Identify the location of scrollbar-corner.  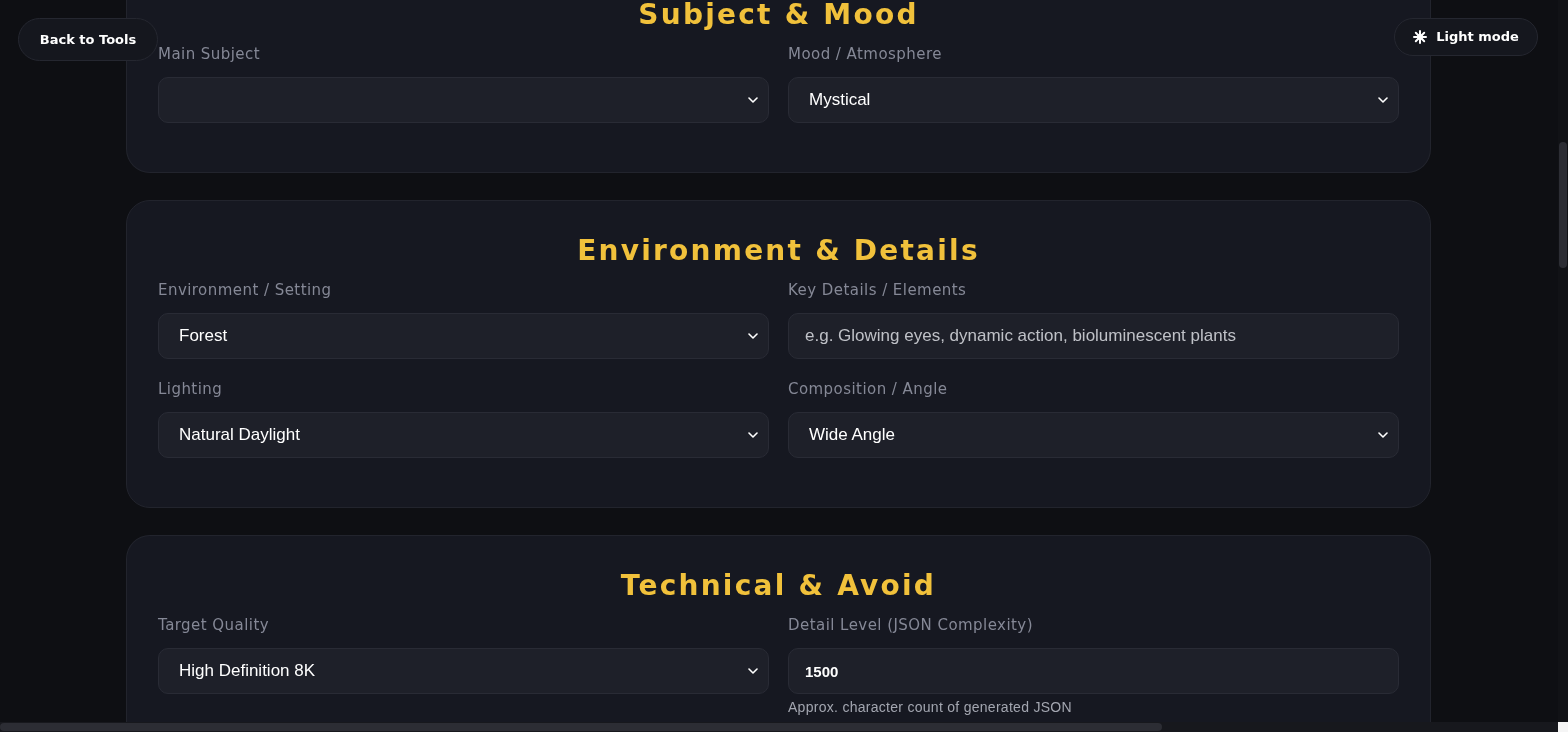
(1563, 727).